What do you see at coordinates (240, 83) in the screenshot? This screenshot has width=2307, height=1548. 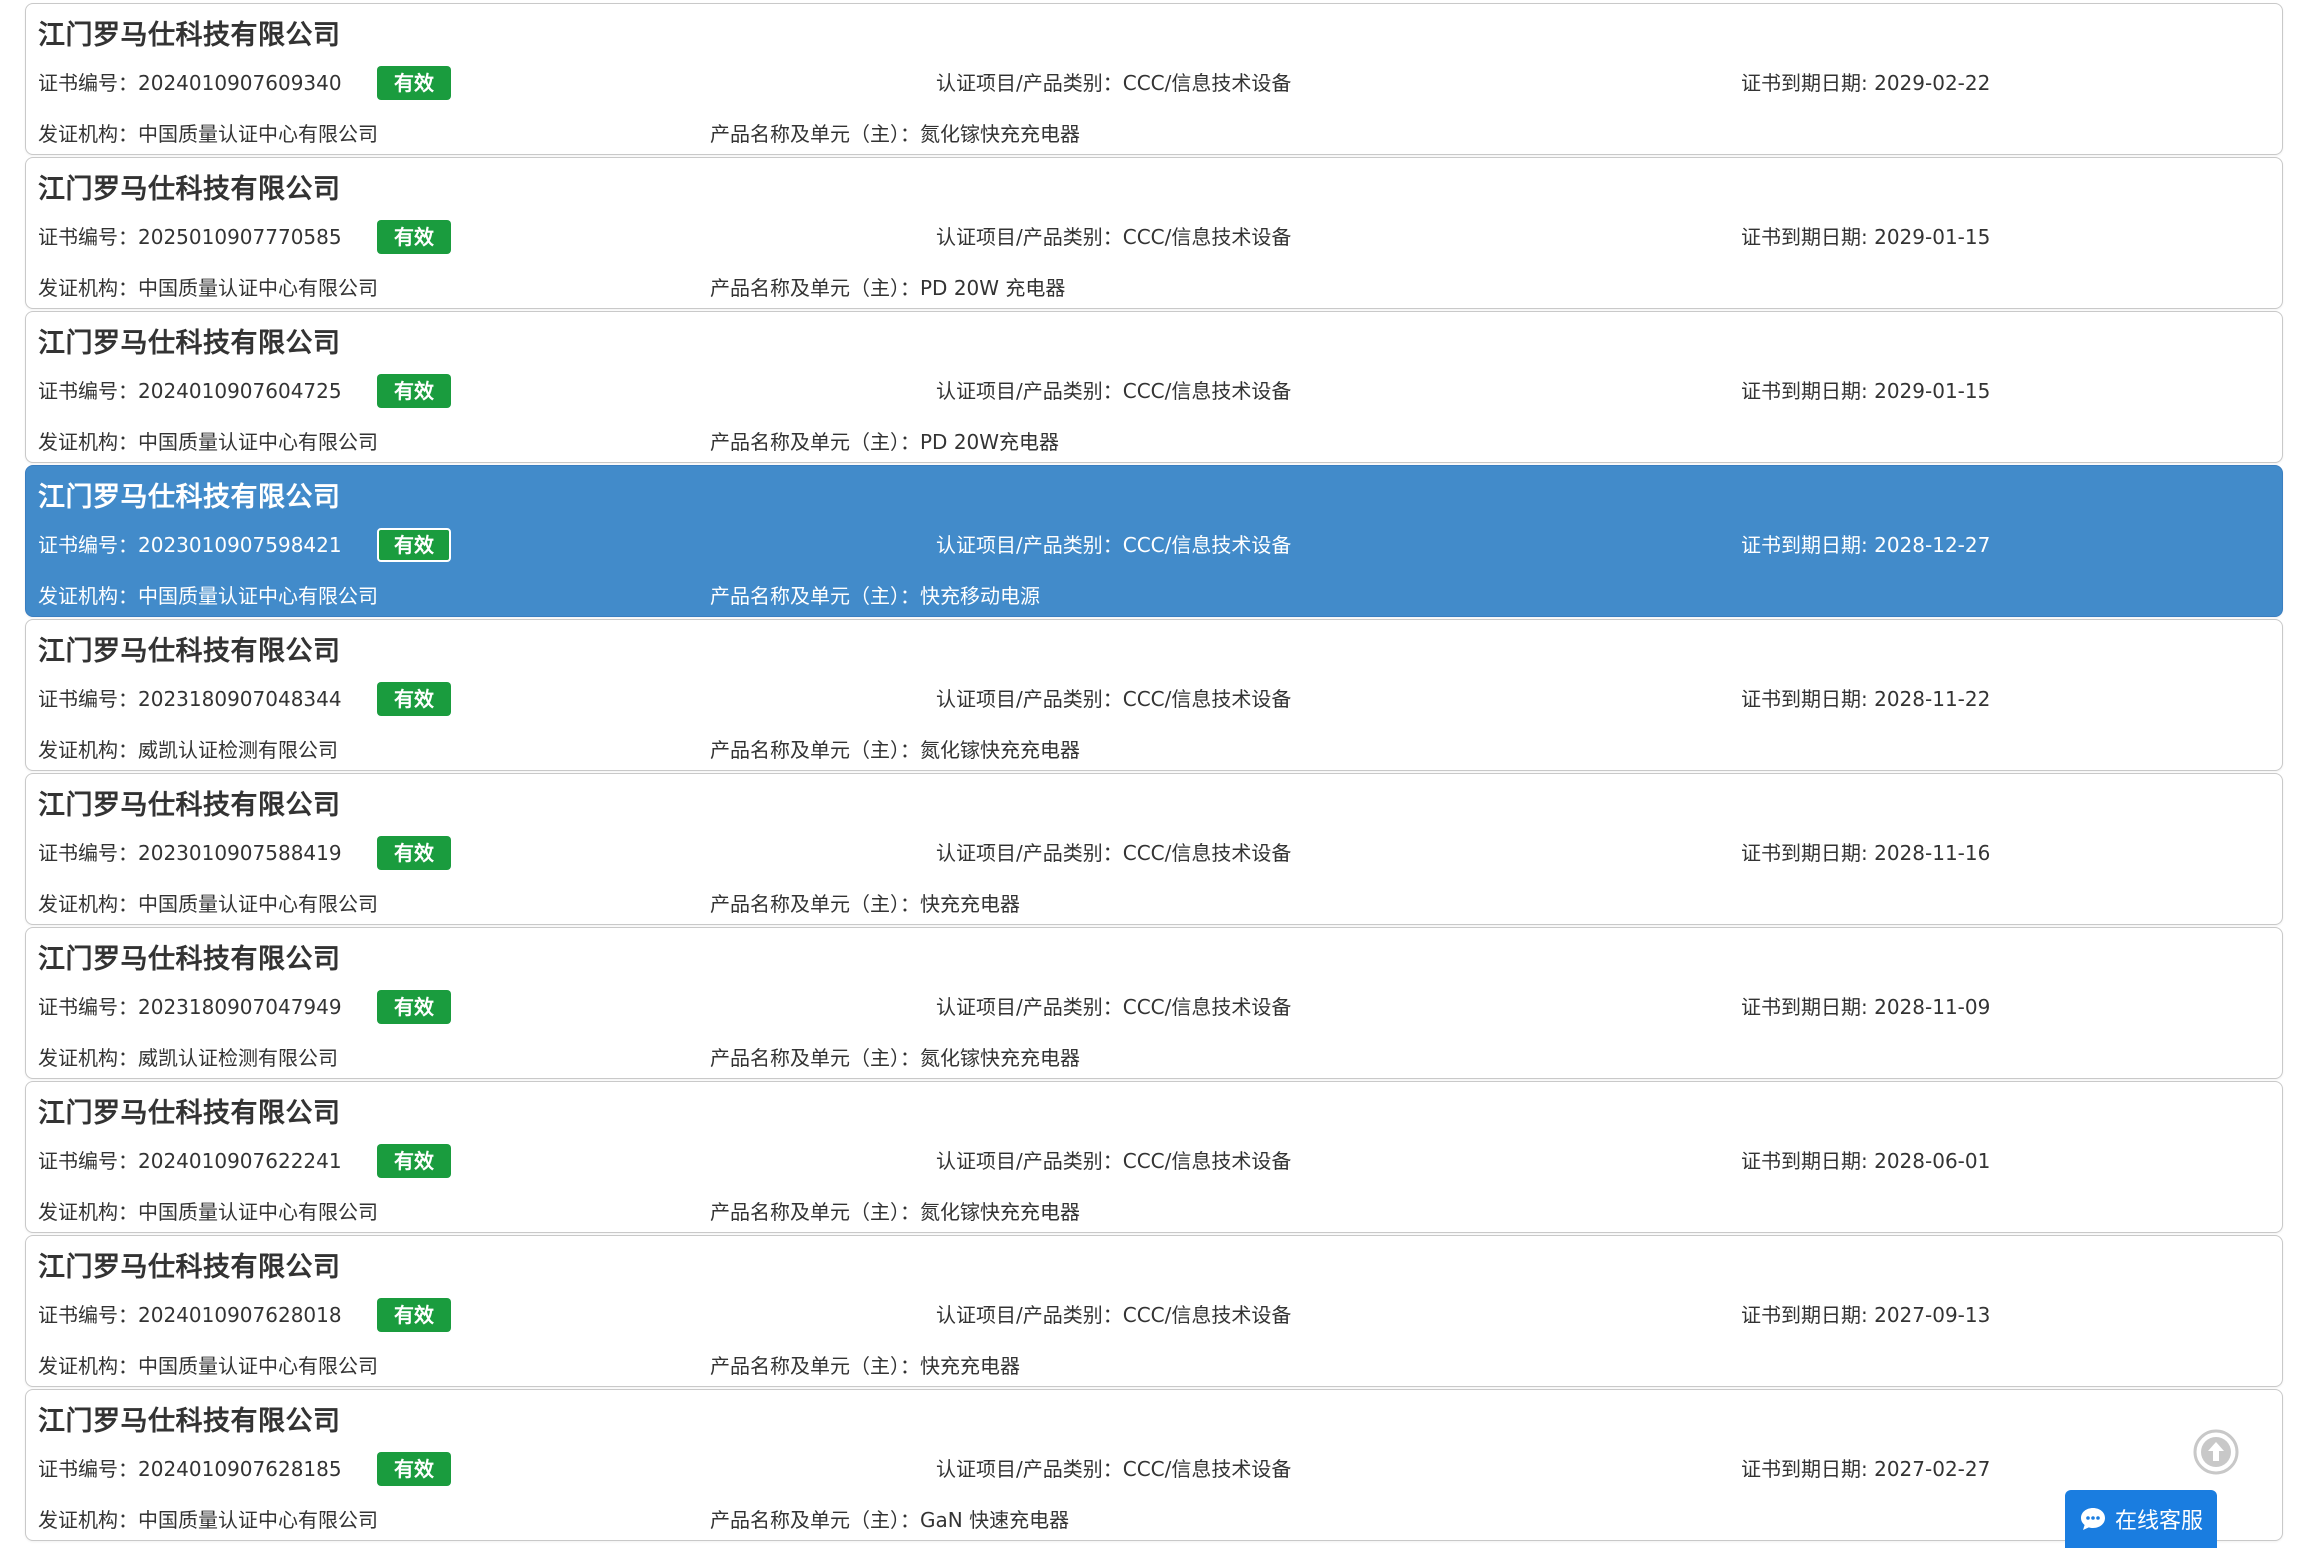 I see `certificate-number-value: 2024010907609340` at bounding box center [240, 83].